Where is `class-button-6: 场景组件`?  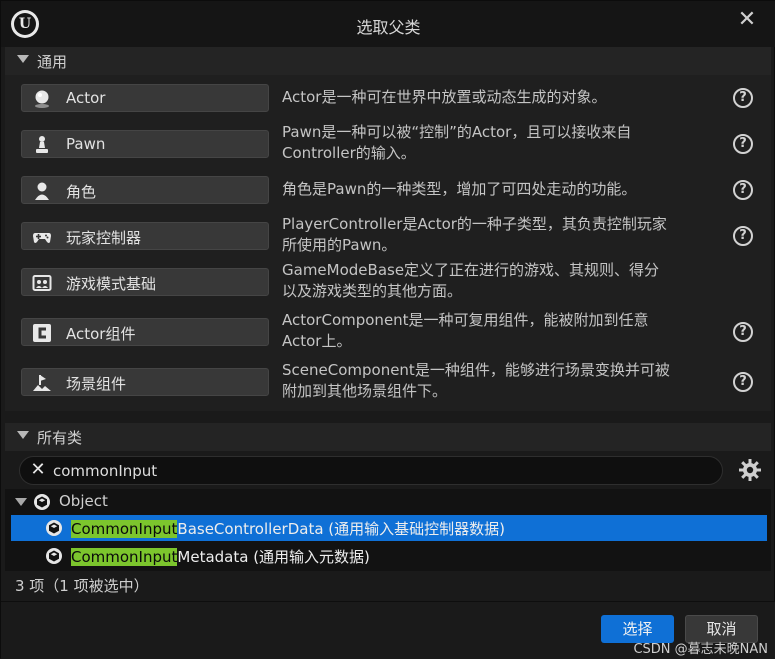
class-button-6: 场景组件 is located at coordinates (145, 382).